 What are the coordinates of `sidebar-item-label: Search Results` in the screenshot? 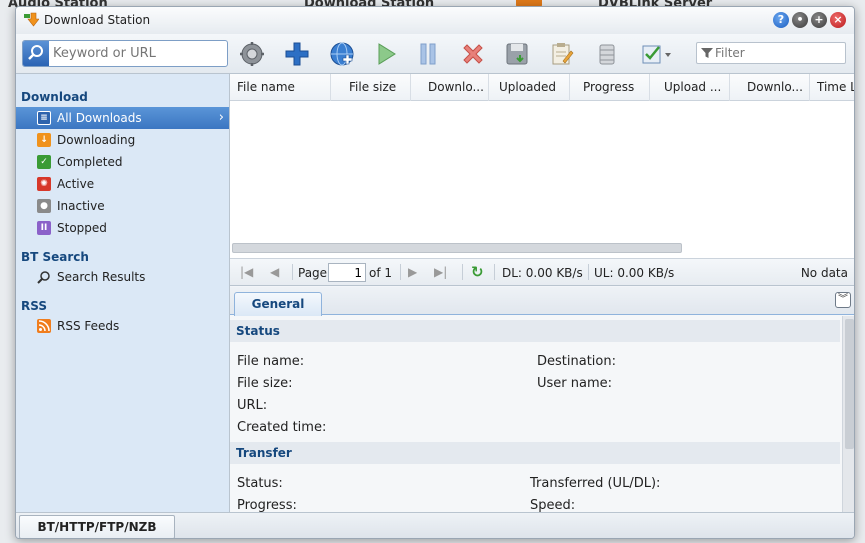 It's located at (101, 277).